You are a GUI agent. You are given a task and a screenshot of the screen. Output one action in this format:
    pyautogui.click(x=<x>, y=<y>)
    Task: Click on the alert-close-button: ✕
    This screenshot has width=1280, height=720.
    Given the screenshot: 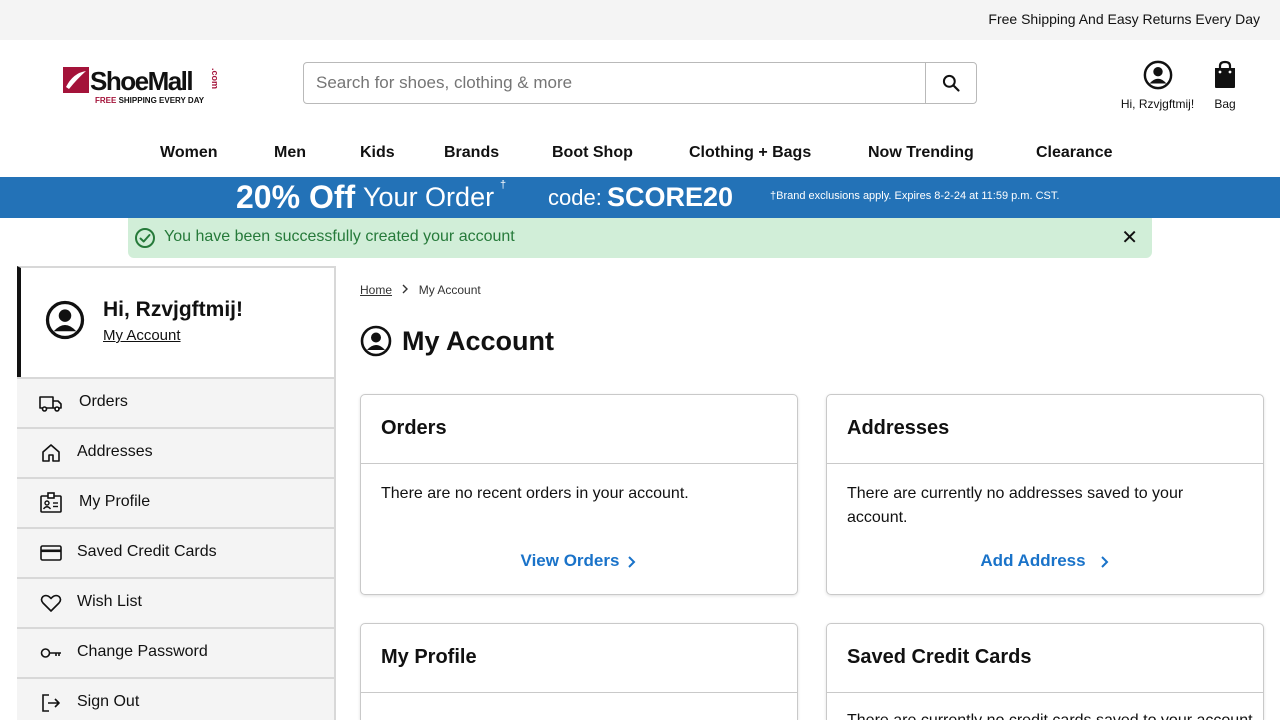 What is the action you would take?
    pyautogui.click(x=1129, y=237)
    